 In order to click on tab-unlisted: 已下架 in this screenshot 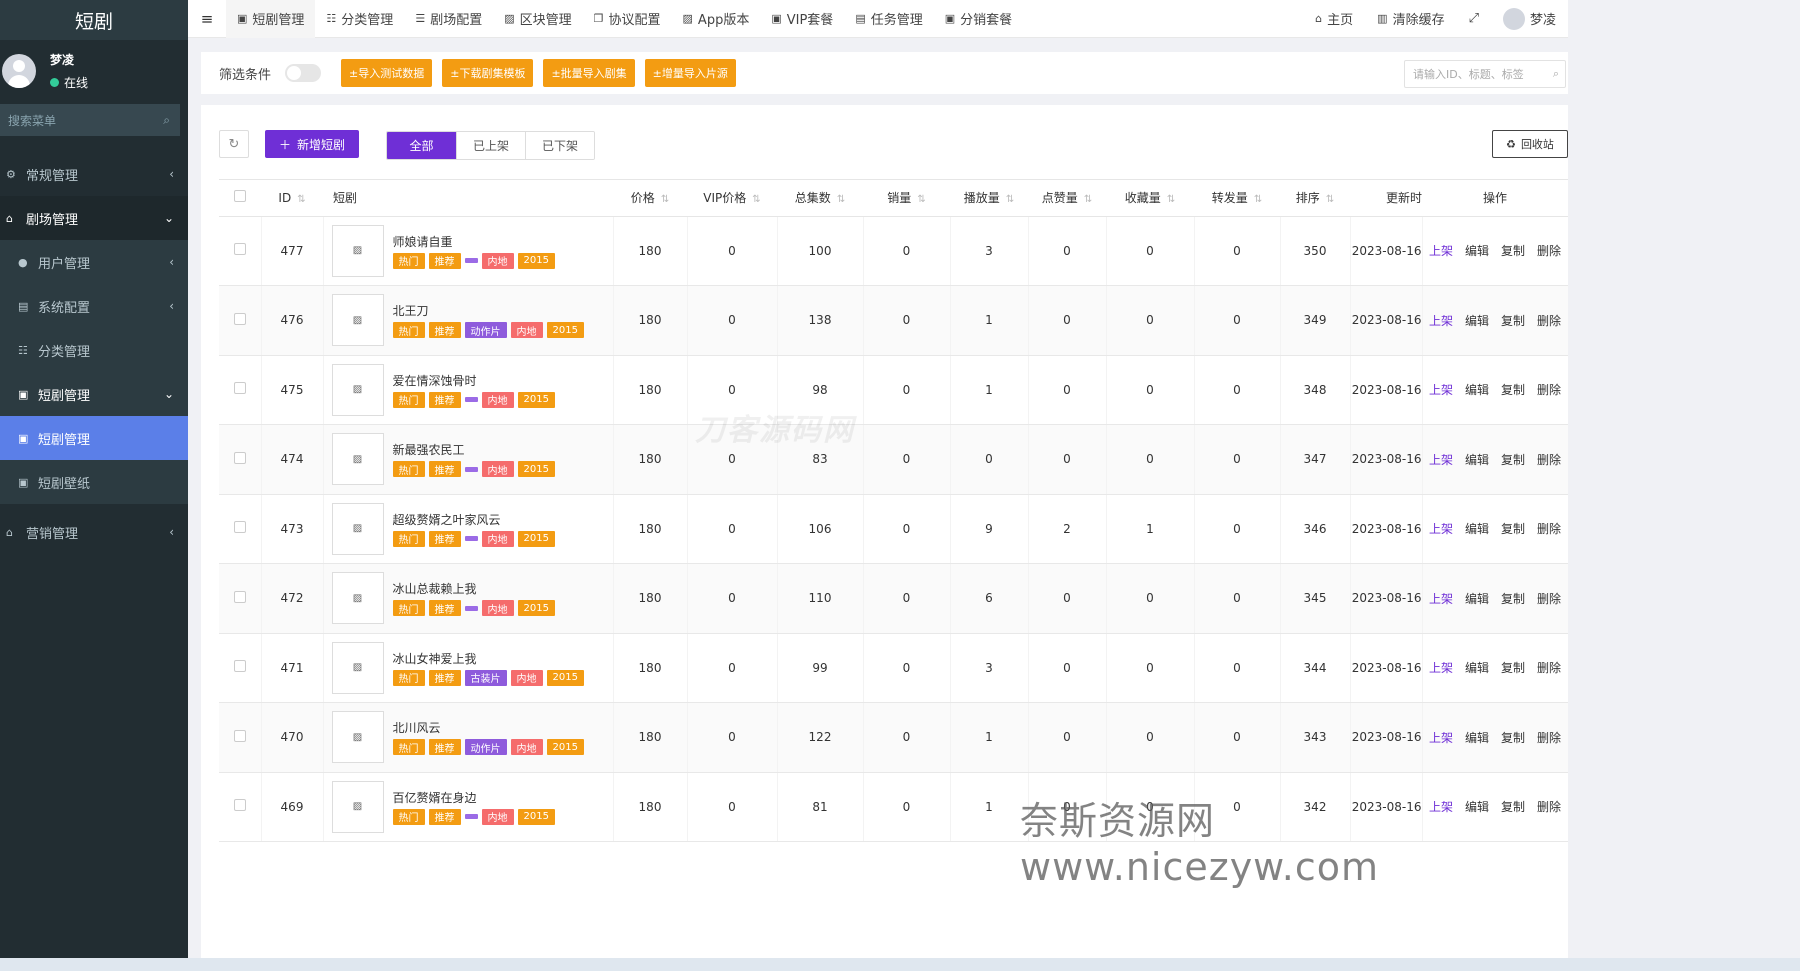, I will do `click(559, 145)`.